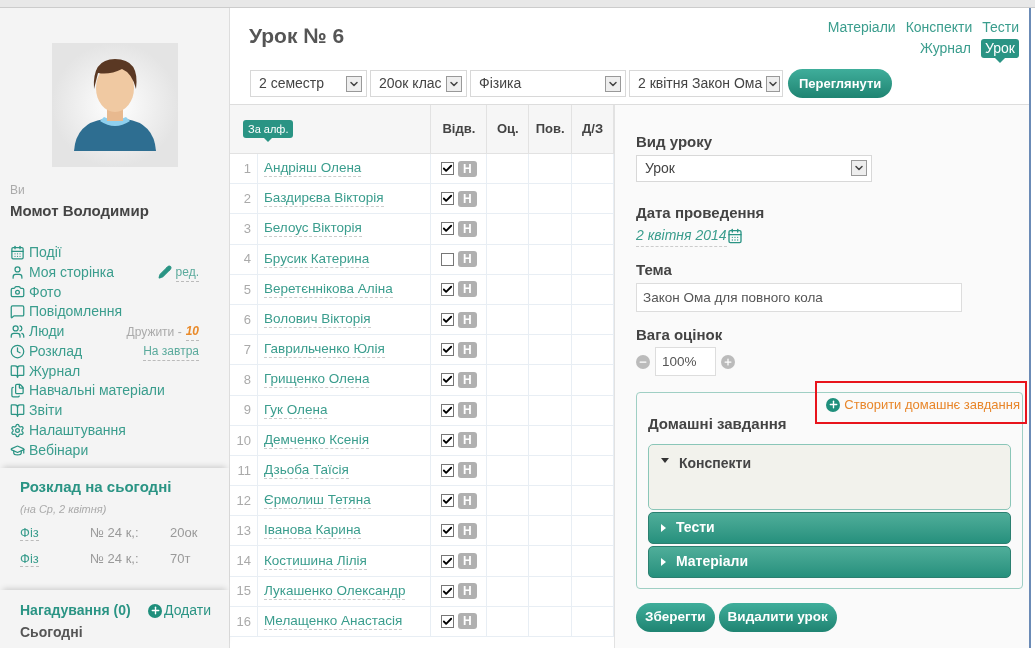 The image size is (1035, 648). I want to click on lesson-type-dropdown: Урок, so click(754, 168).